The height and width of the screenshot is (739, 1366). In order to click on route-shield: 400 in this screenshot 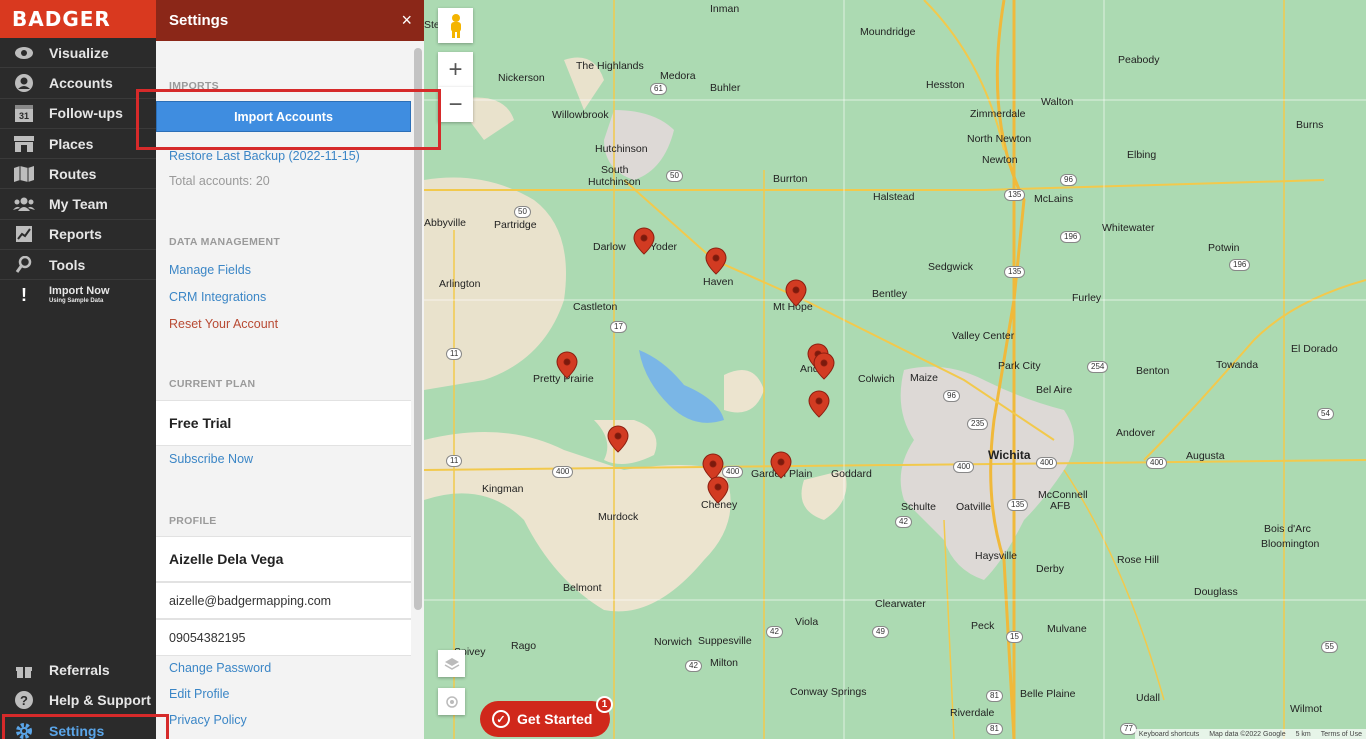, I will do `click(733, 472)`.